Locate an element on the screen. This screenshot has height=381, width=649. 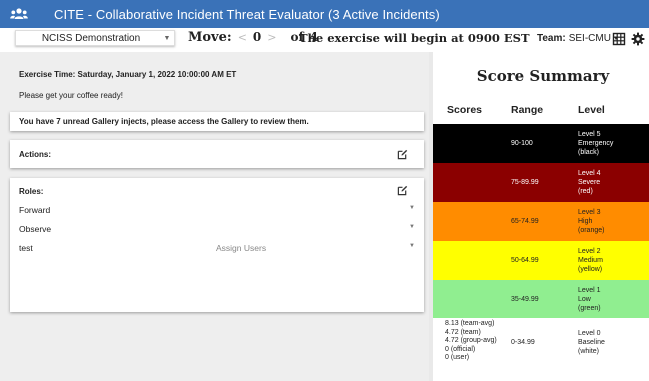
grid-icon is located at coordinates (619, 39).